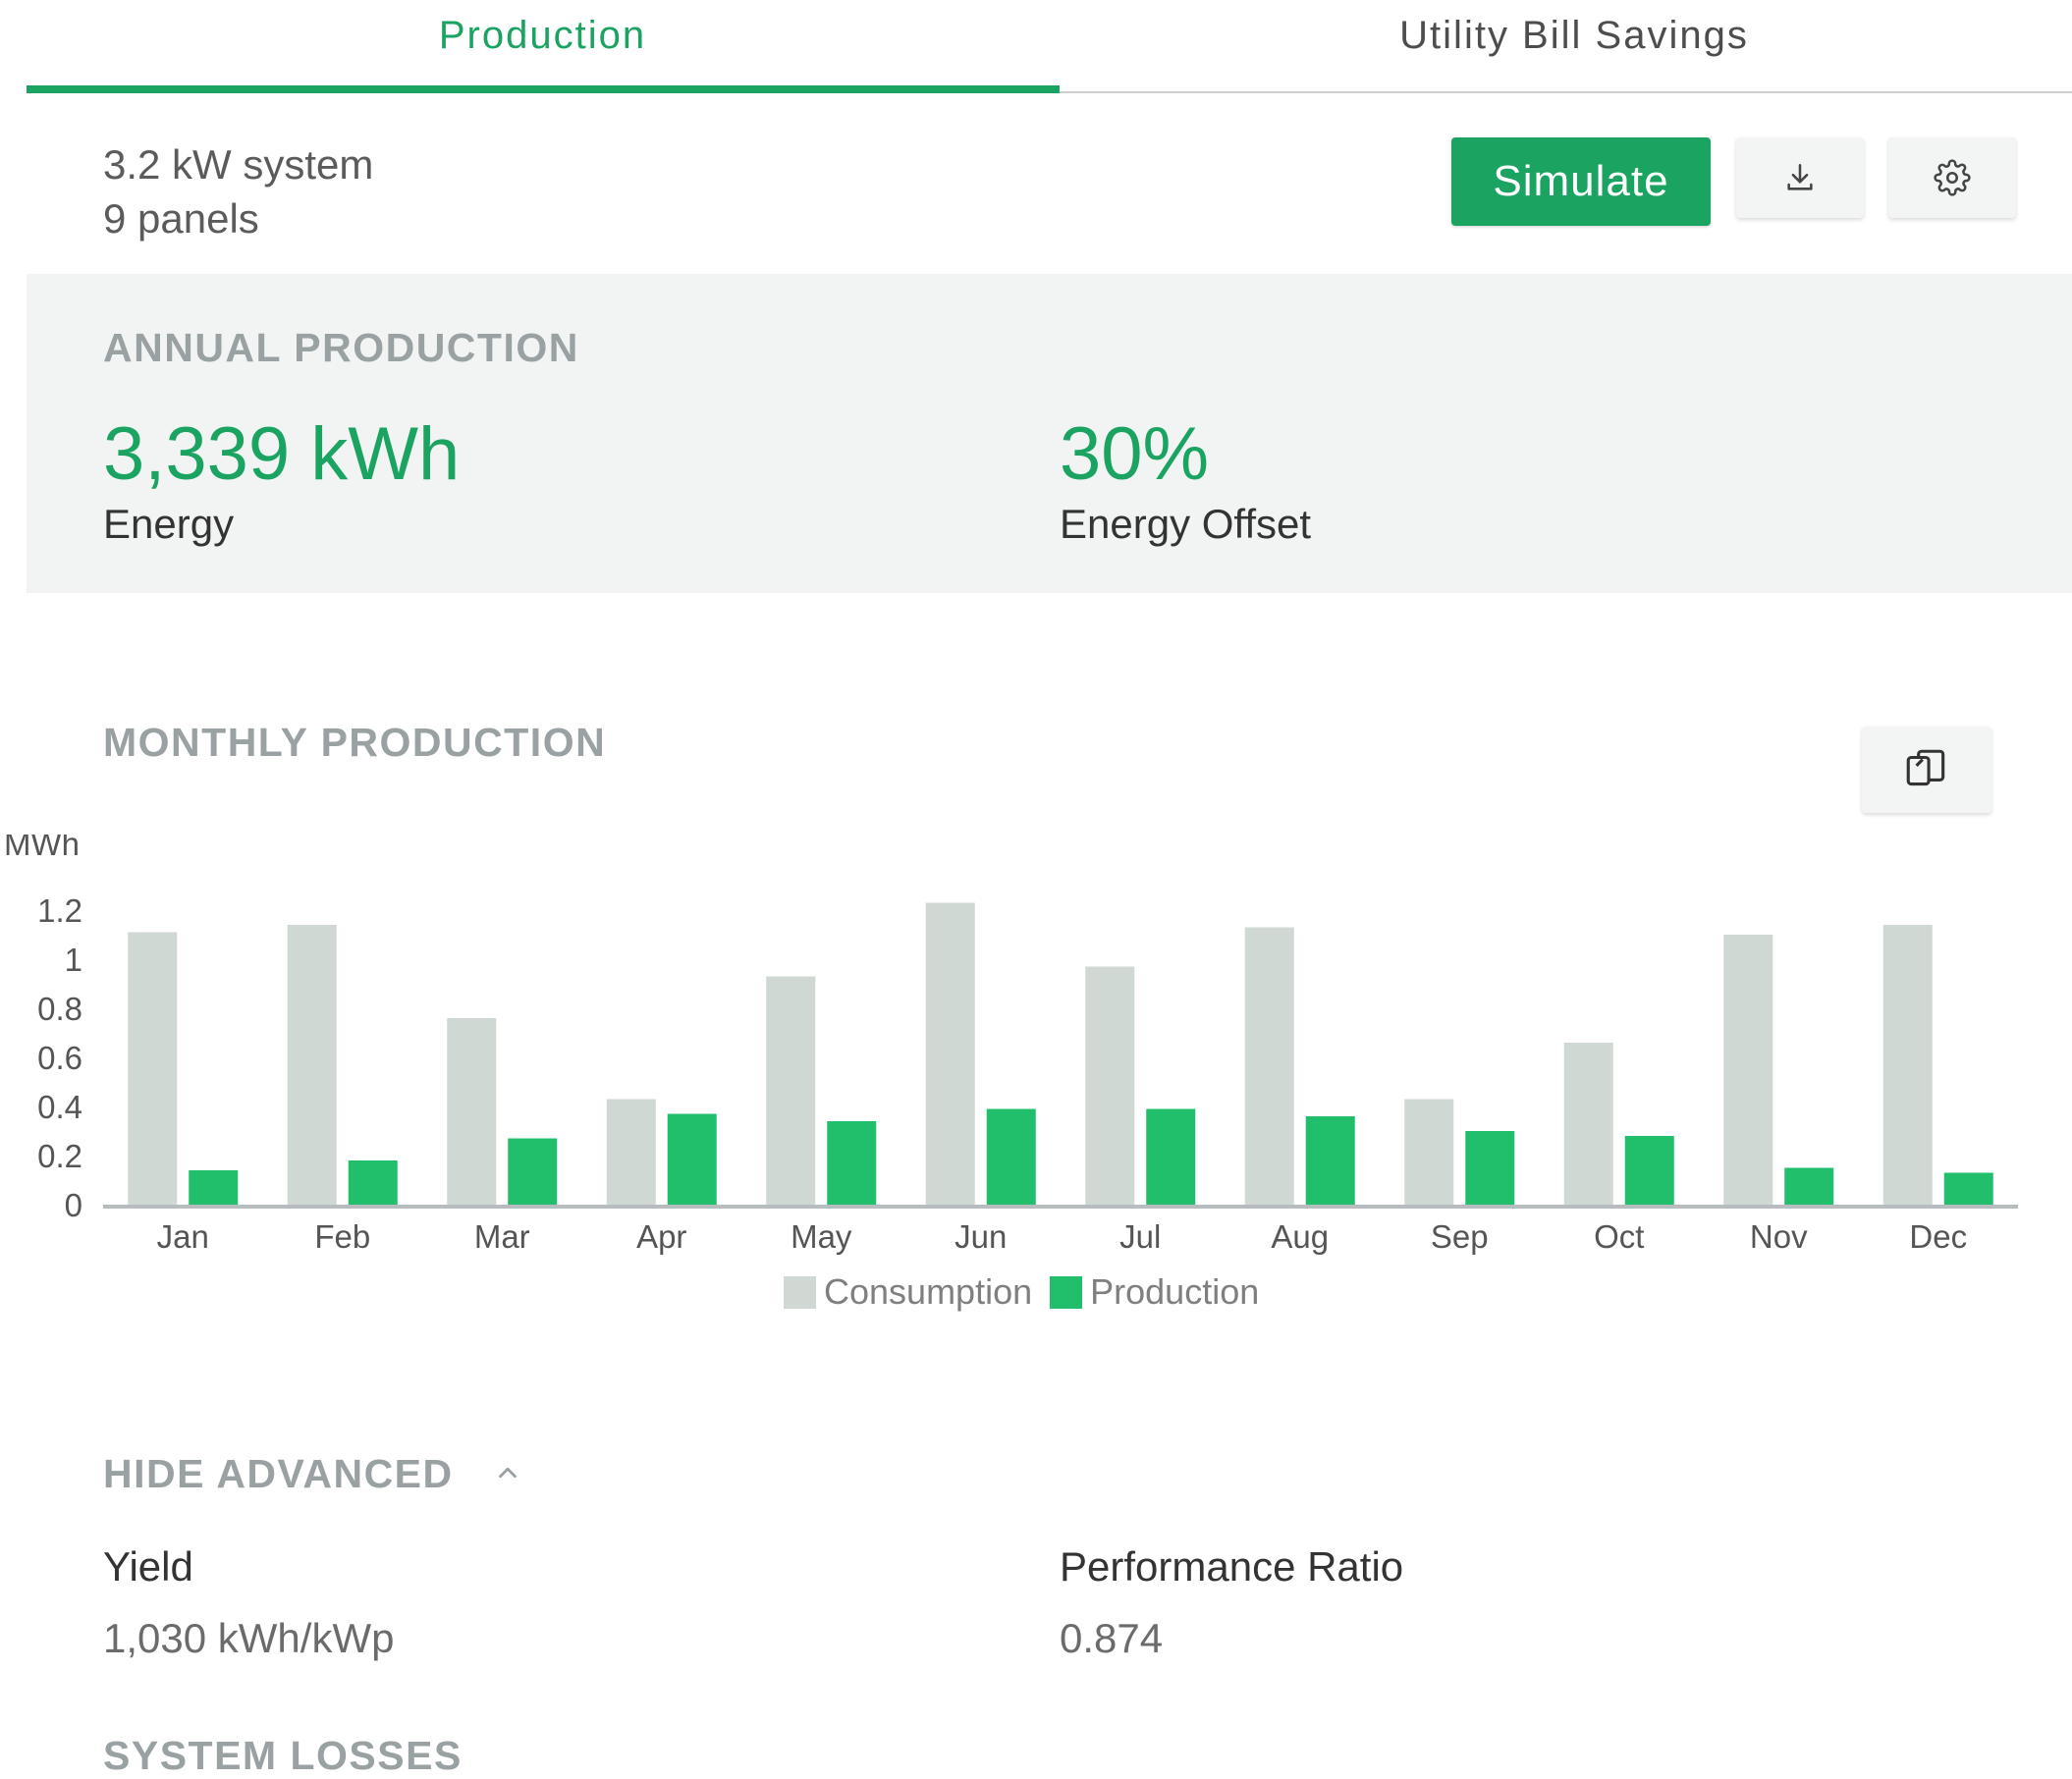  I want to click on simulate-button: Simulate, so click(1581, 181).